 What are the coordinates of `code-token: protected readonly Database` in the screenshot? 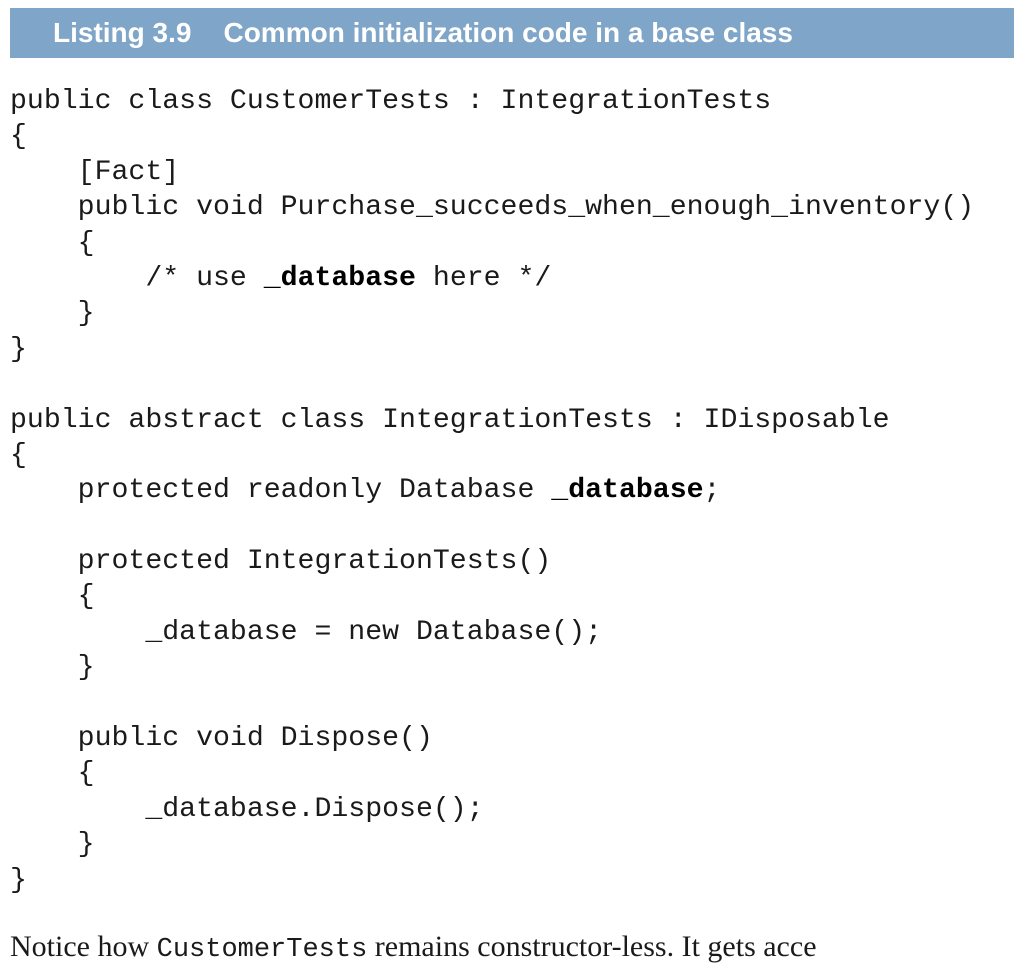 It's located at (281, 491).